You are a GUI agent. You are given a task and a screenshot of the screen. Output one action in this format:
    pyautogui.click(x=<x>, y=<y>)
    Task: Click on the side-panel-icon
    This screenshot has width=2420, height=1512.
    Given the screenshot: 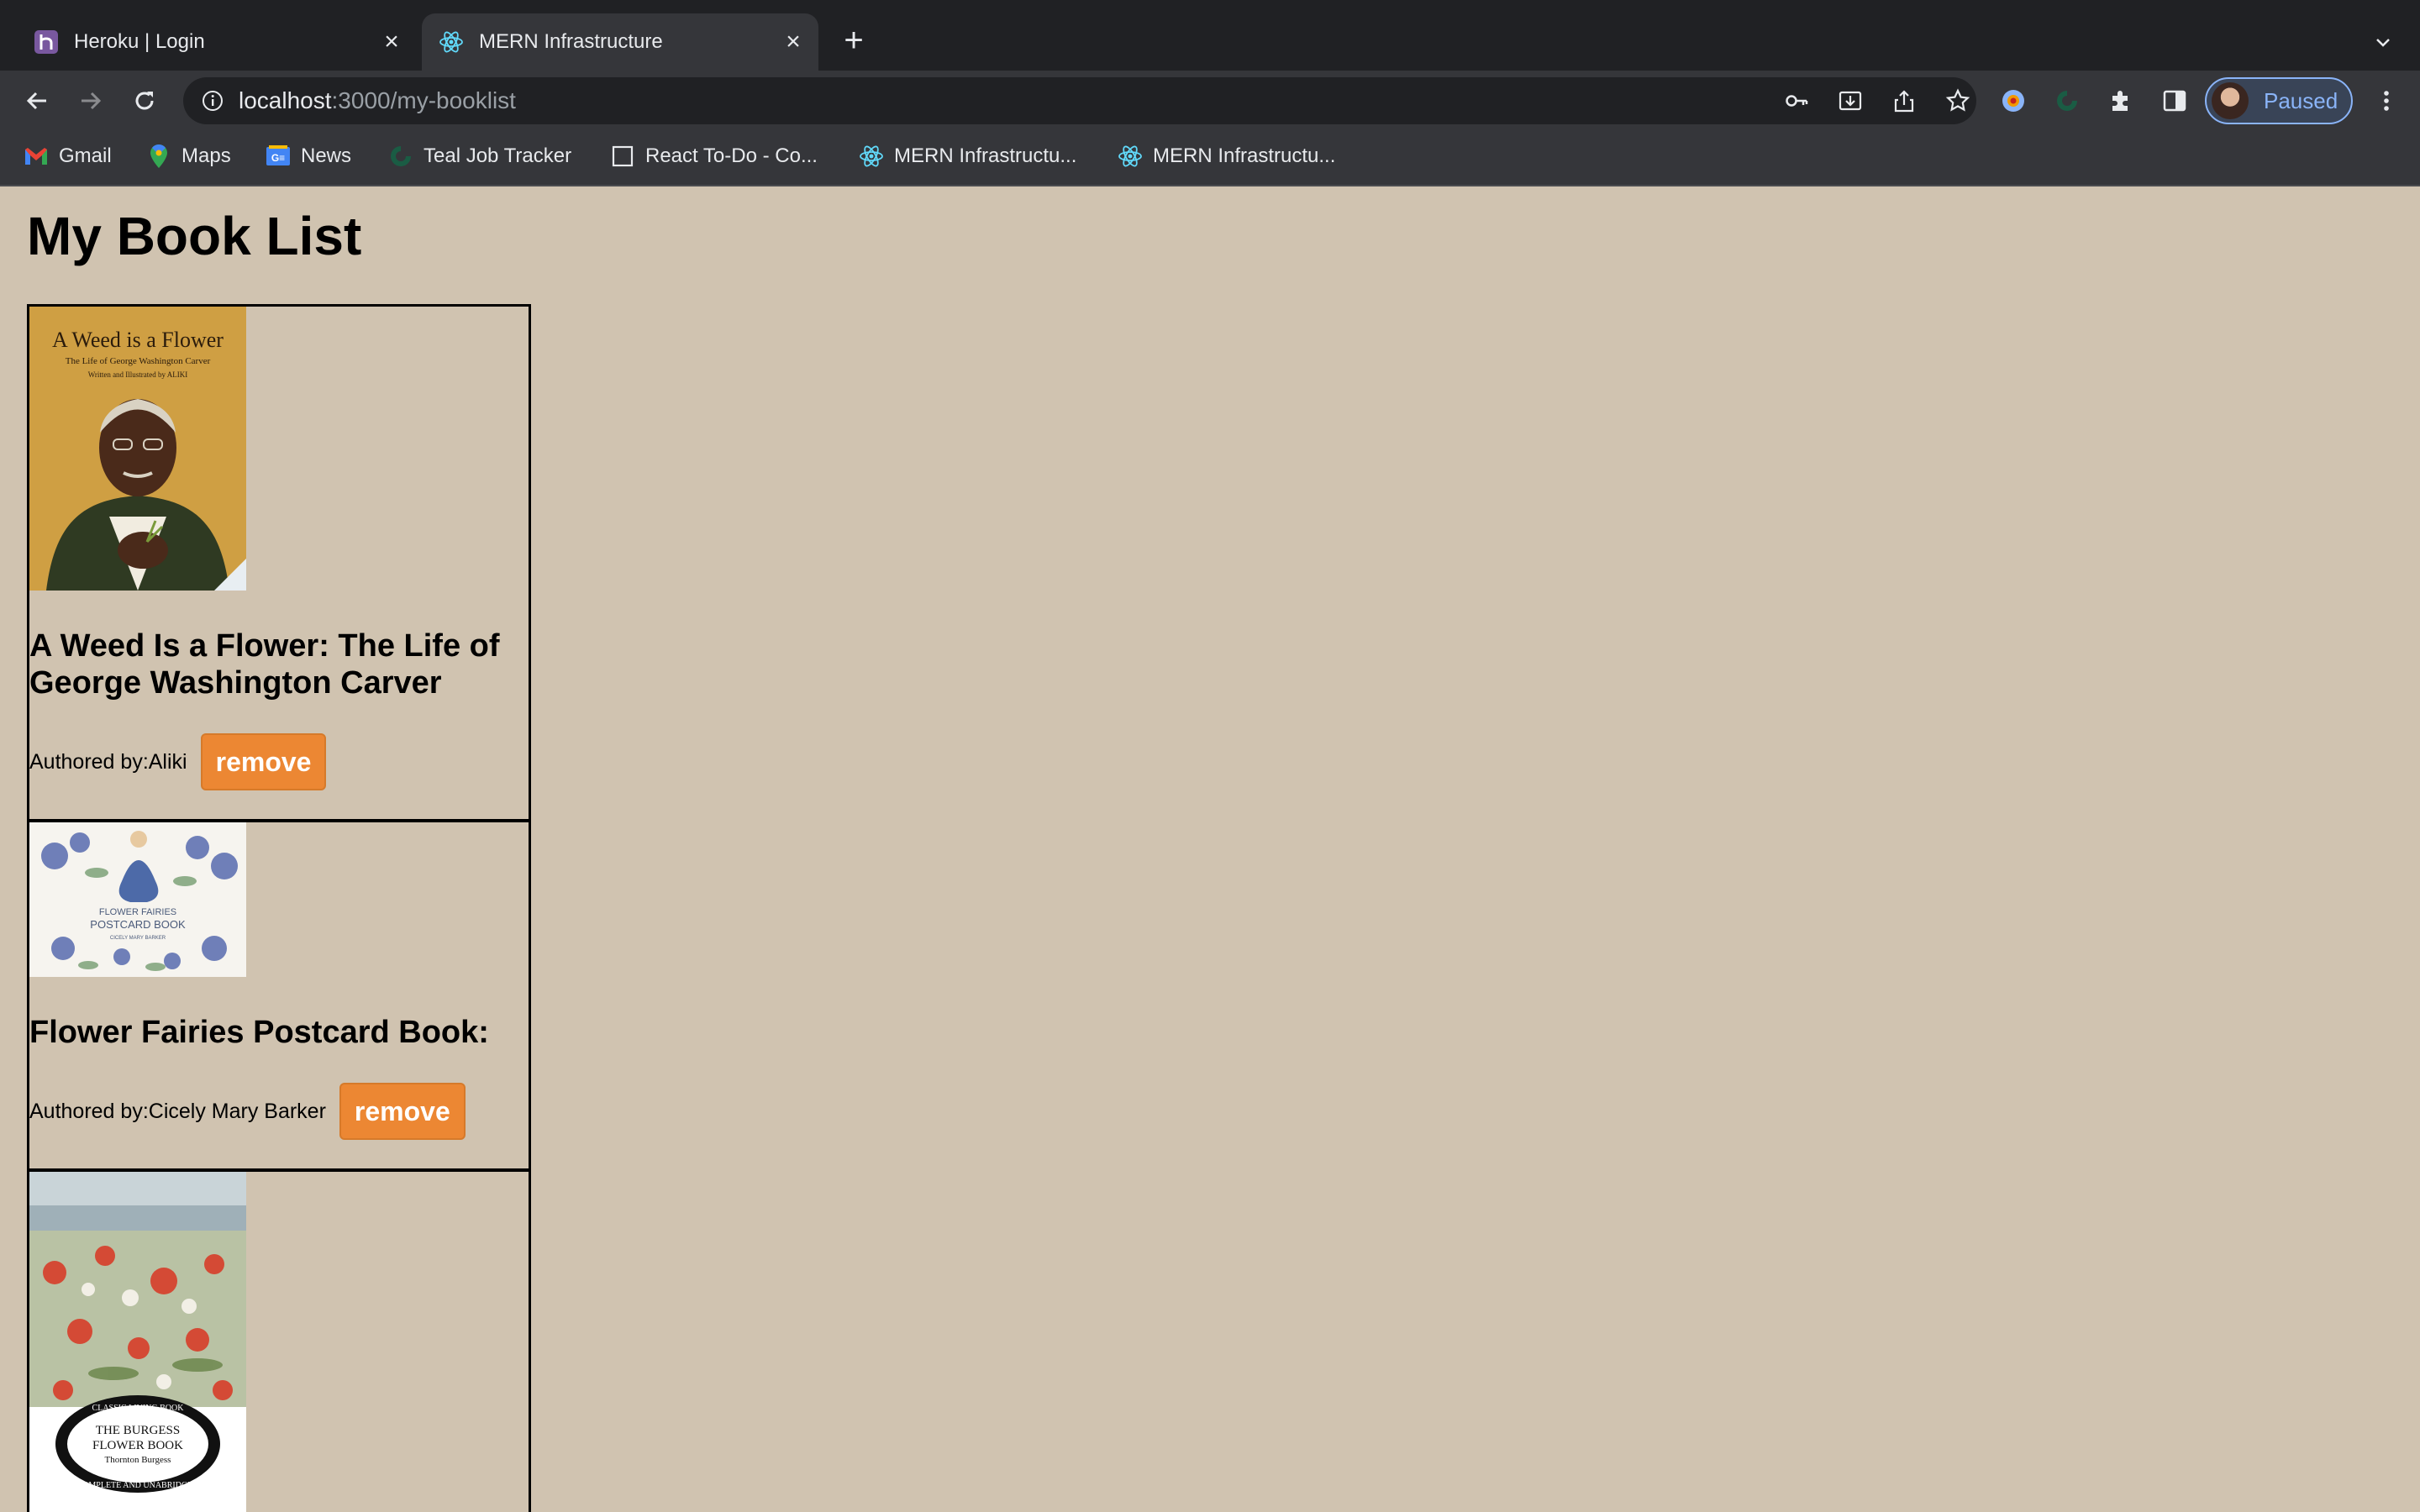 What is the action you would take?
    pyautogui.click(x=2174, y=100)
    